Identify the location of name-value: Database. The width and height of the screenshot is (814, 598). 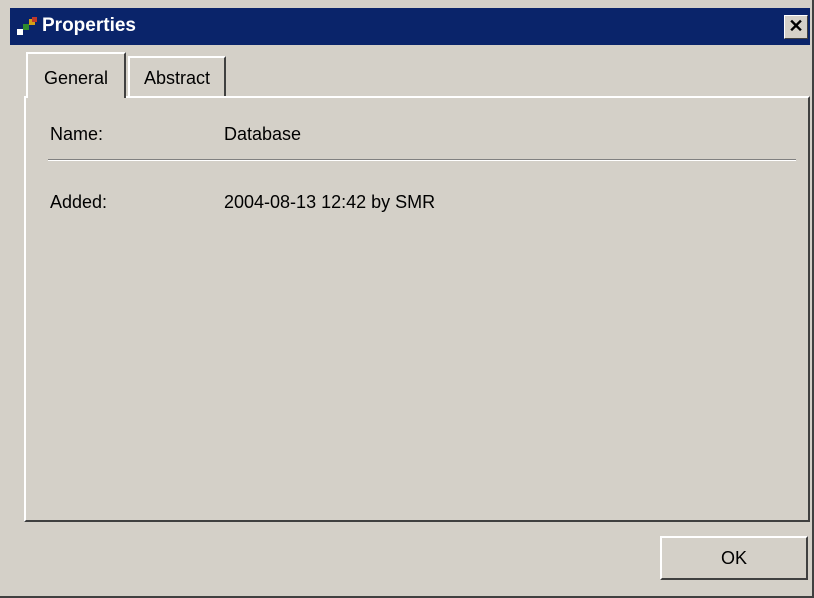
(263, 134).